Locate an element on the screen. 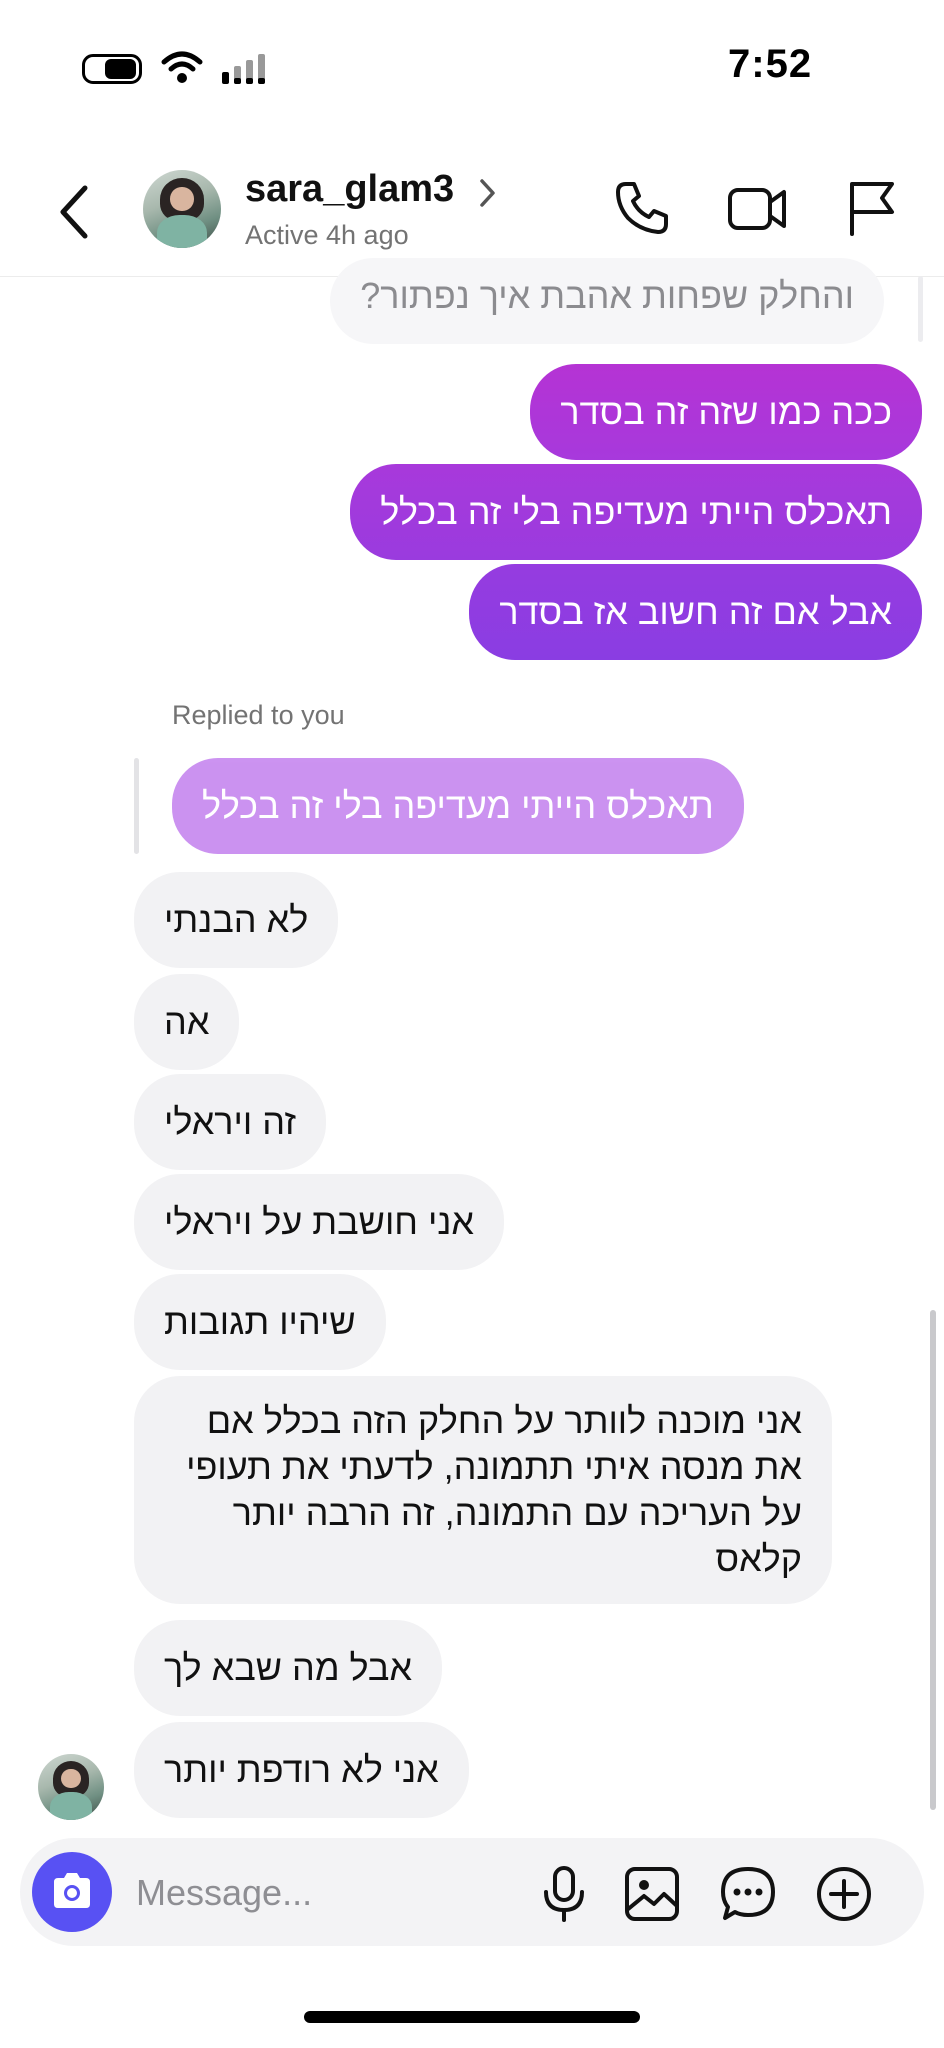 The width and height of the screenshot is (944, 2048). video-camera-icon is located at coordinates (757, 208).